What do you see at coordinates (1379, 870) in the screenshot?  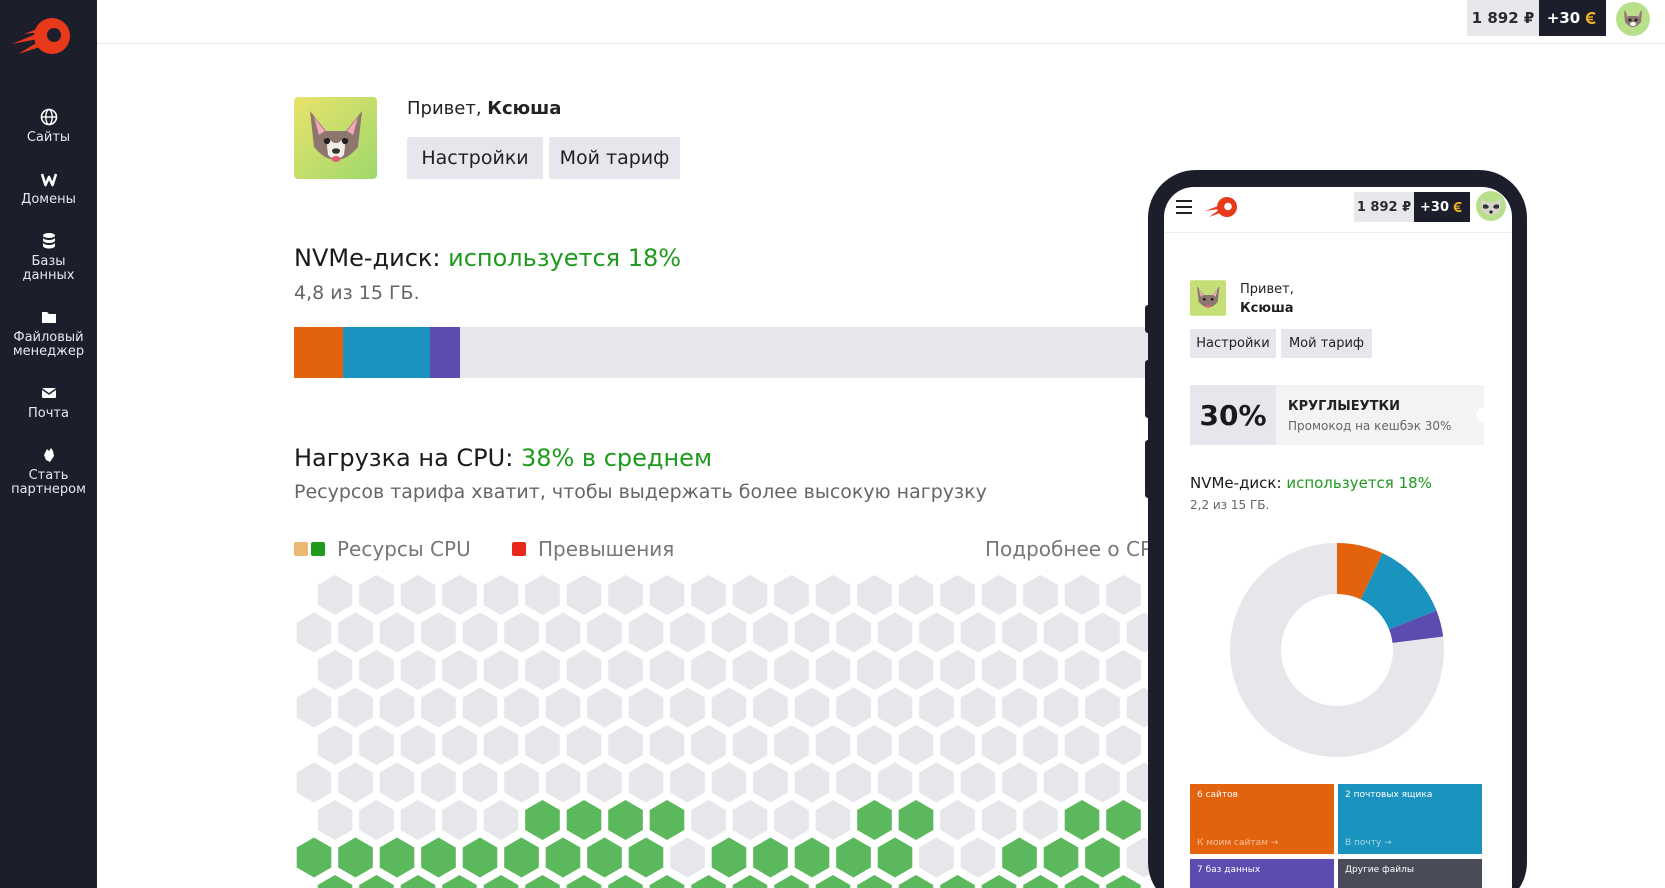 I see `tile-title: Другие файлы` at bounding box center [1379, 870].